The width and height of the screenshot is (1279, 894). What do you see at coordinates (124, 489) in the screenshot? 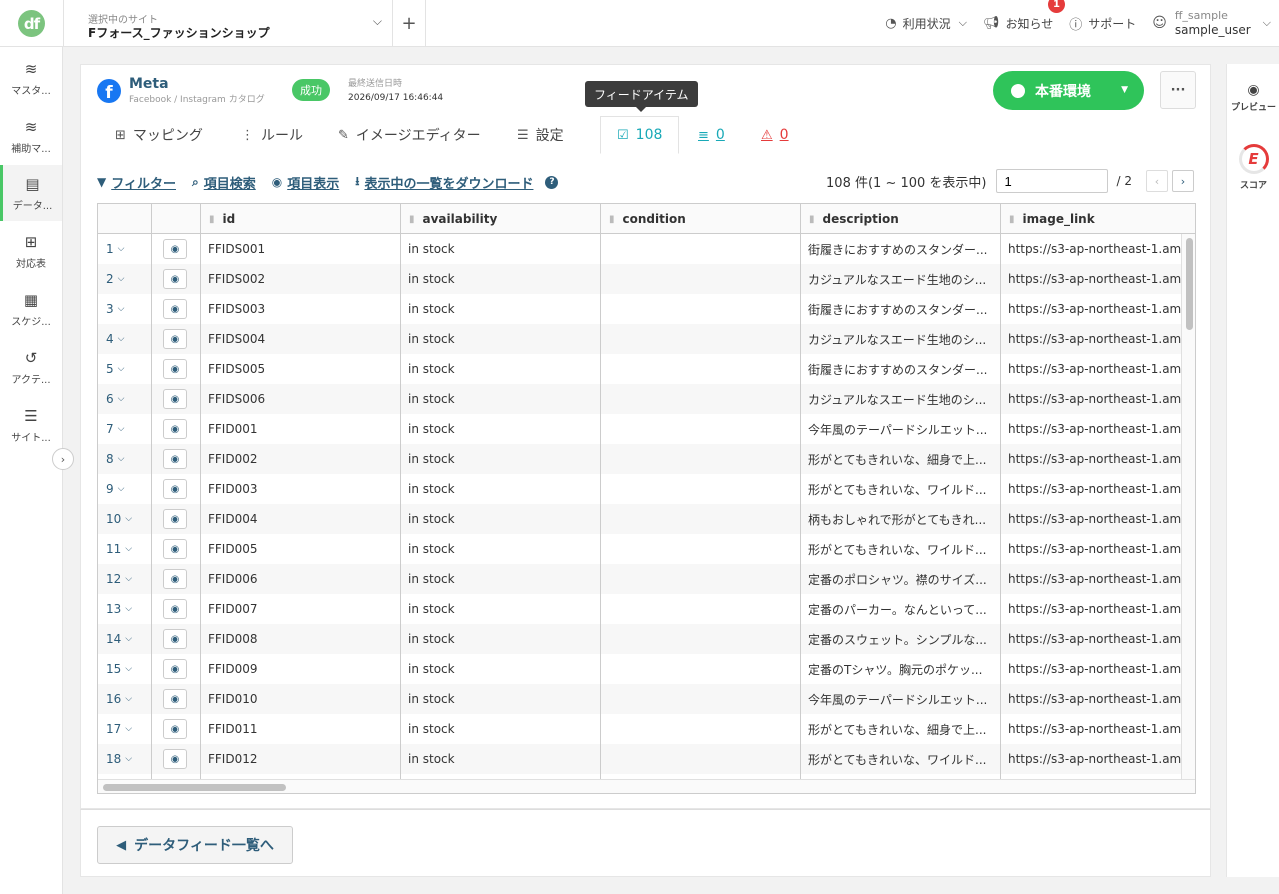
I see `row-number-toggle: 9 ⌵` at bounding box center [124, 489].